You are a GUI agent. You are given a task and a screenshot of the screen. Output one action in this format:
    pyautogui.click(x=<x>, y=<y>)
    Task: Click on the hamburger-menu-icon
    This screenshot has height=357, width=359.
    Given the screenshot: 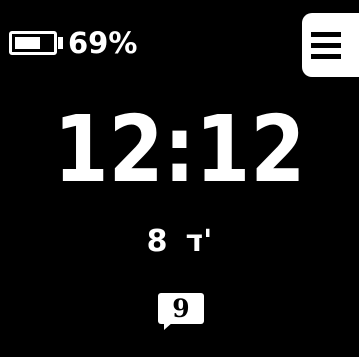 What is the action you would take?
    pyautogui.click(x=326, y=46)
    